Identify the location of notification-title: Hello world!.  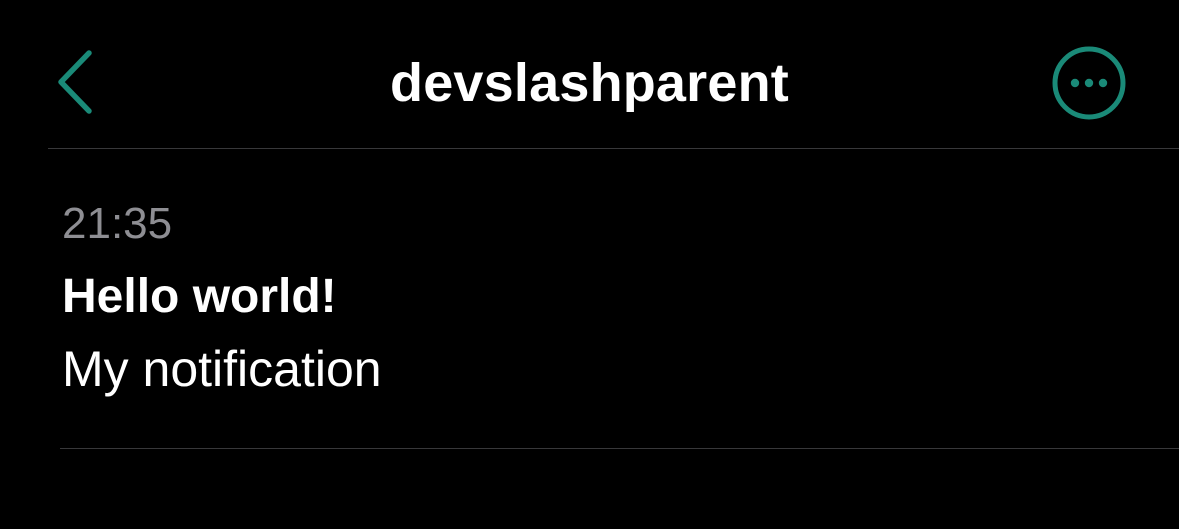
(199, 296).